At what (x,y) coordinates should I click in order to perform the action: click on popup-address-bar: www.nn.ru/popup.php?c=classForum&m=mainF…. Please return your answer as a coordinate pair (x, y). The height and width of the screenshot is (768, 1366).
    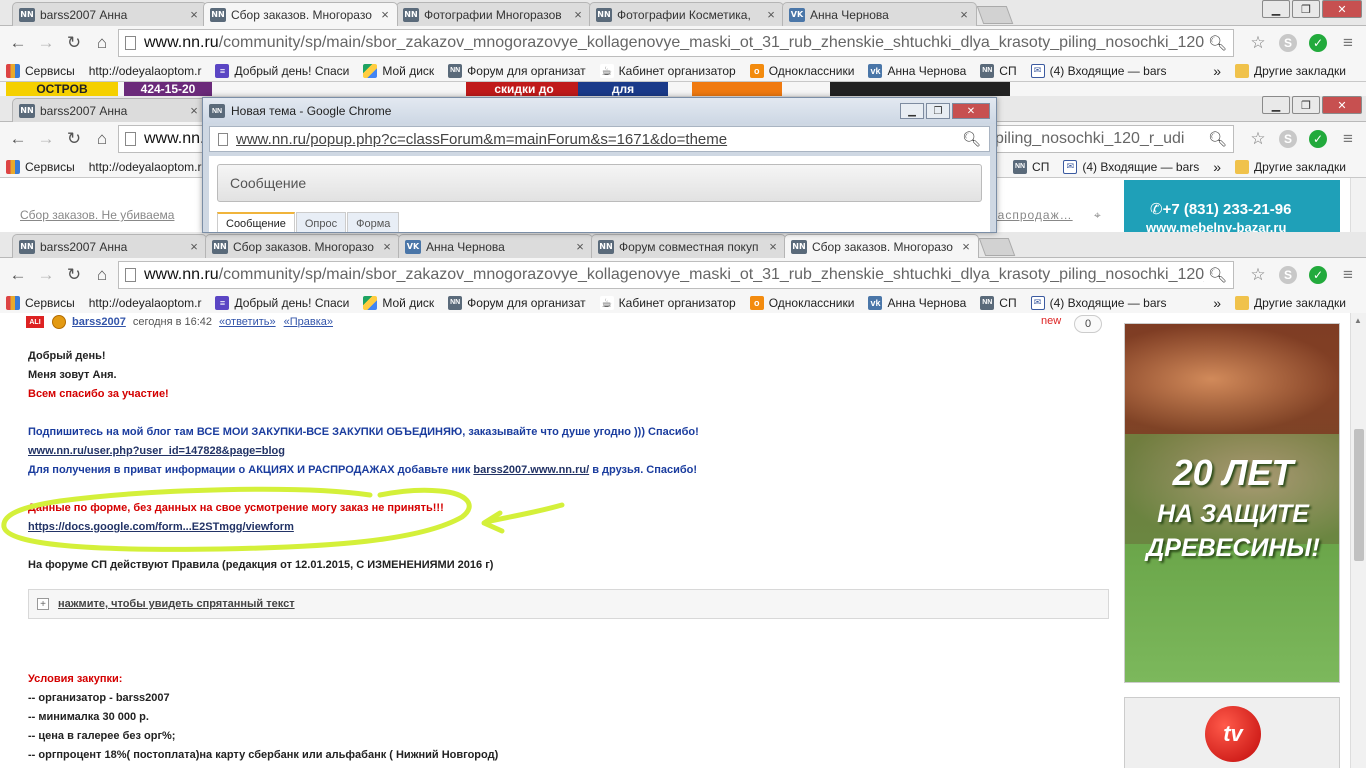
    Looking at the image, I should click on (599, 139).